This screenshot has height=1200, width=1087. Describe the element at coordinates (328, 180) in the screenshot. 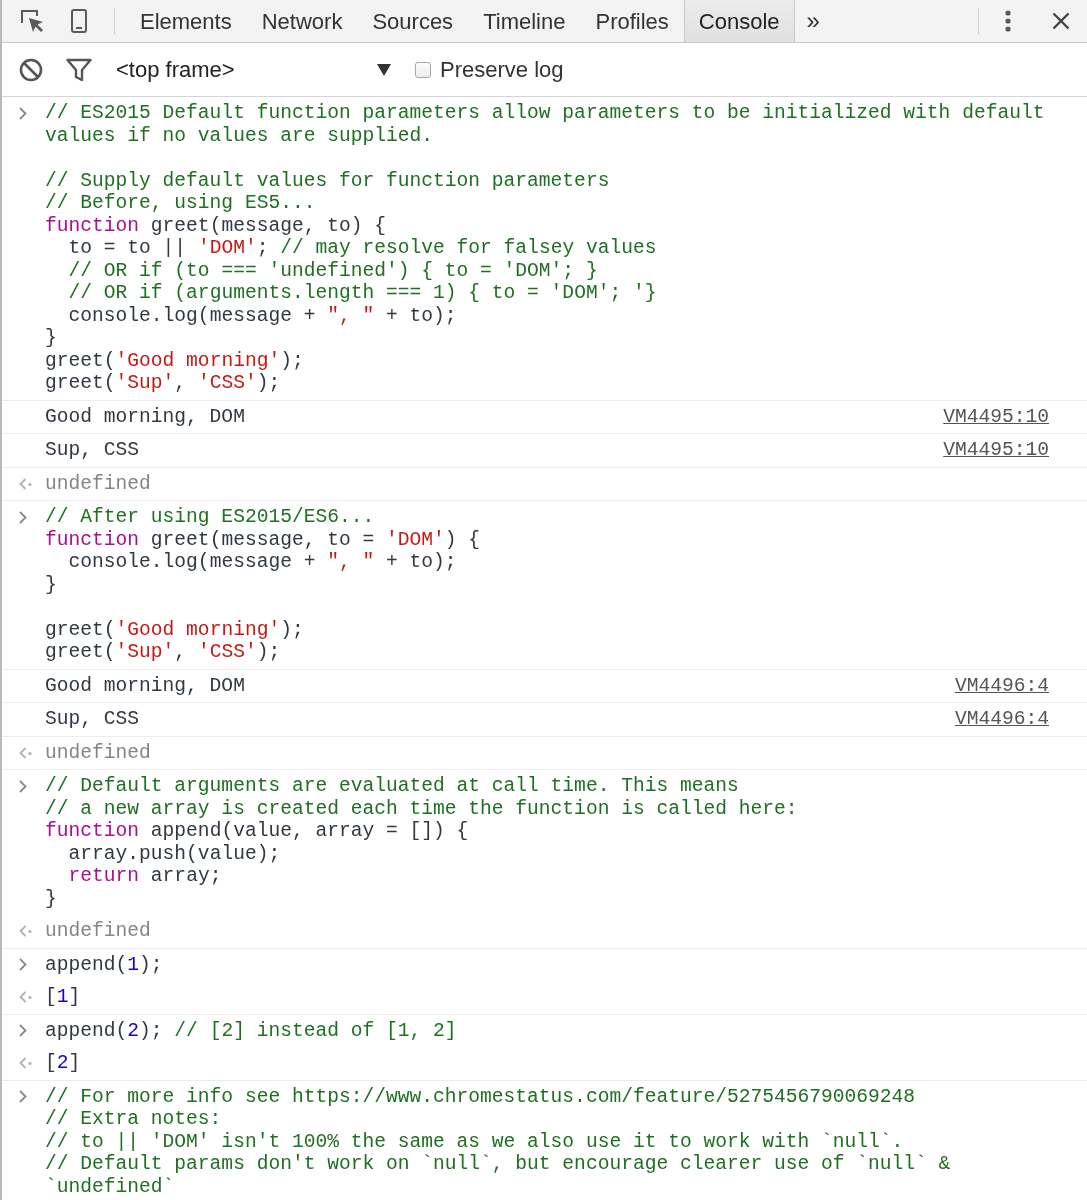

I see `code-line: // Supply default values for function parameters` at that location.